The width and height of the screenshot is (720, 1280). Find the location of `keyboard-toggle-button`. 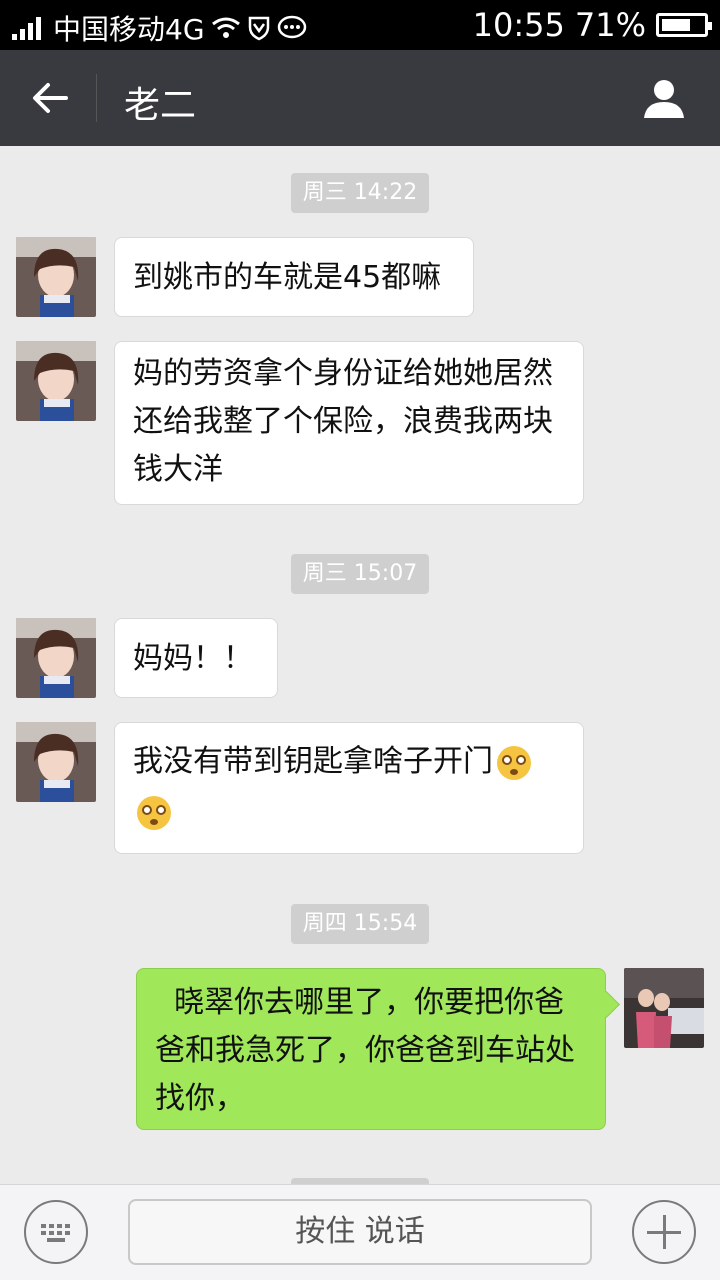

keyboard-toggle-button is located at coordinates (56, 1232).